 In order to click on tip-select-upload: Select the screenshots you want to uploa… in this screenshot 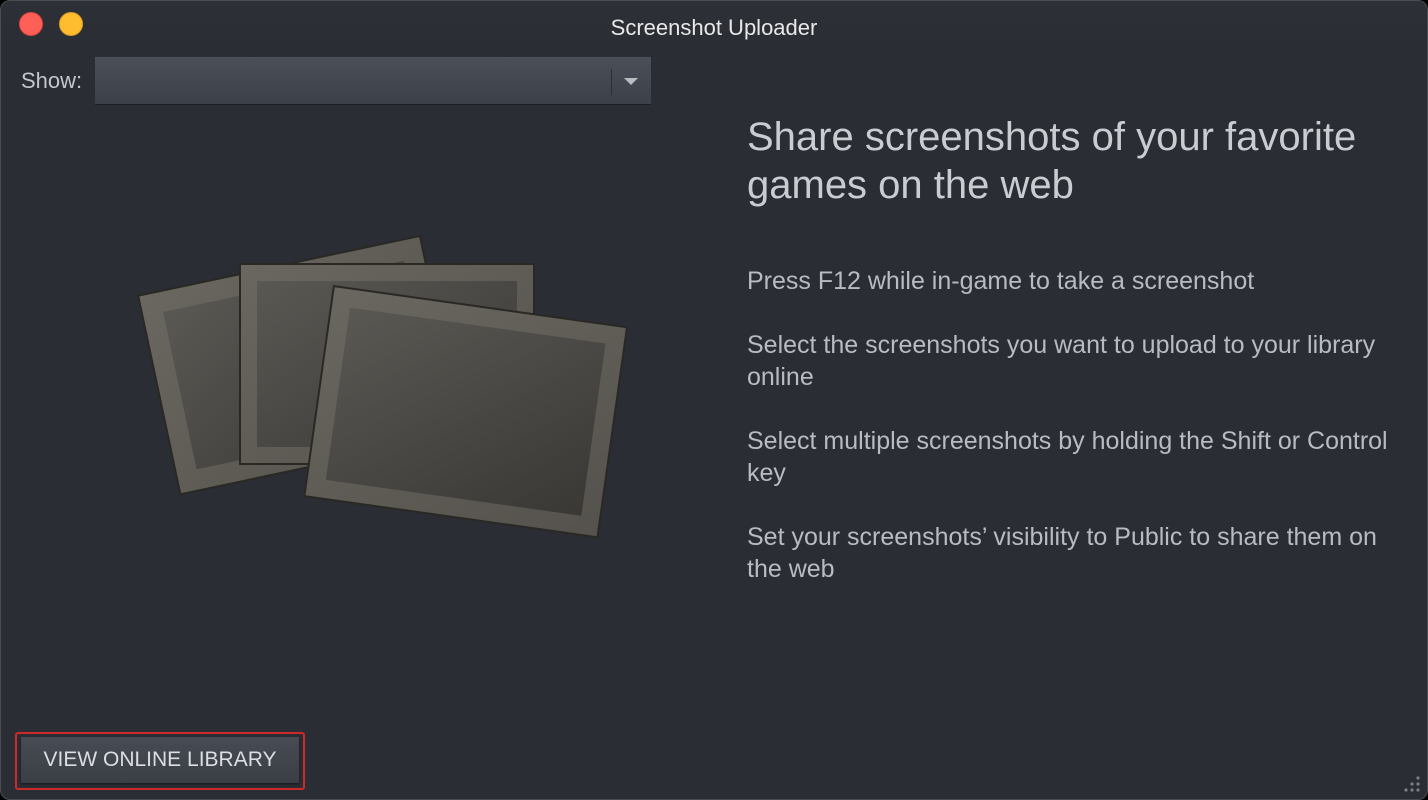, I will do `click(1061, 361)`.